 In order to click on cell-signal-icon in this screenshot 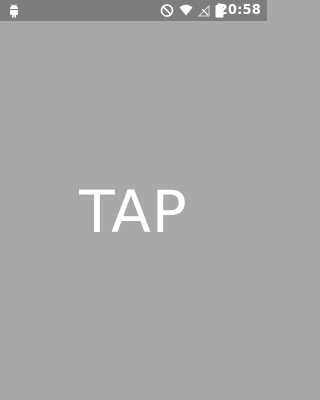, I will do `click(204, 10)`.